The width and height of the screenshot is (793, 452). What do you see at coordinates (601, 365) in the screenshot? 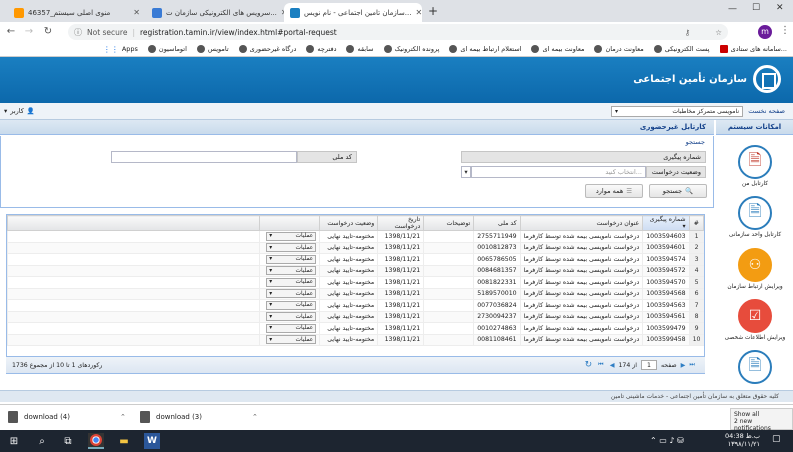
I see `first-page-icon: ⏮` at bounding box center [601, 365].